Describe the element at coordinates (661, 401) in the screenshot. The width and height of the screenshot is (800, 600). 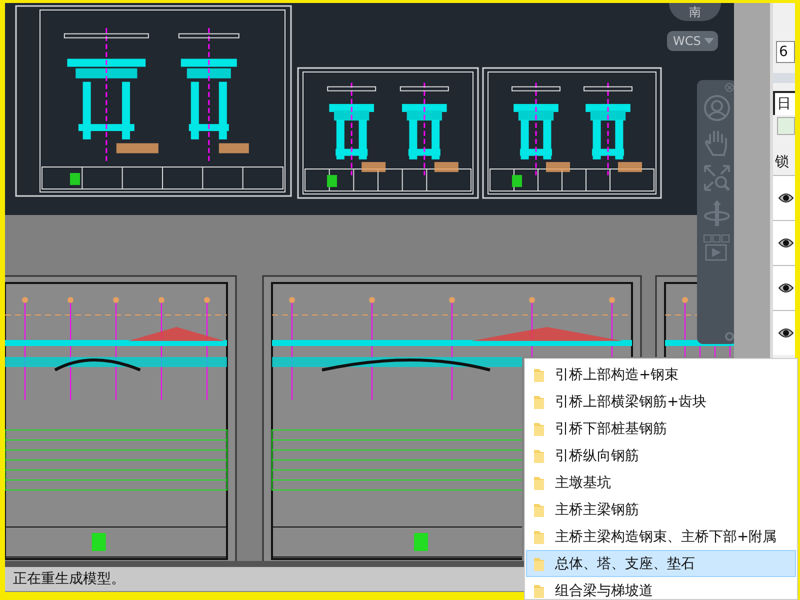
I see `menu-item: 引桥上部横梁钢筋+齿块` at that location.